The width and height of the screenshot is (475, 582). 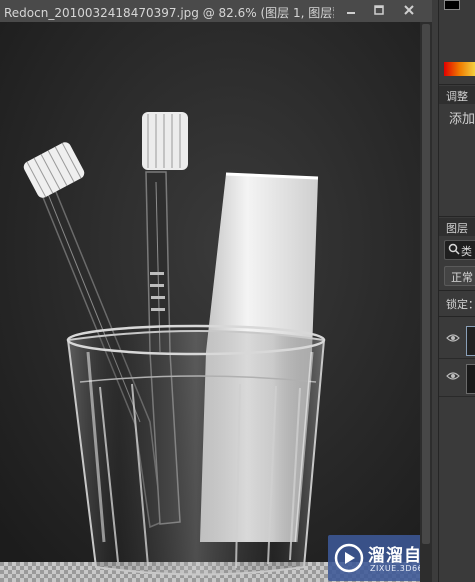 What do you see at coordinates (459, 69) in the screenshot?
I see `color-ramp` at bounding box center [459, 69].